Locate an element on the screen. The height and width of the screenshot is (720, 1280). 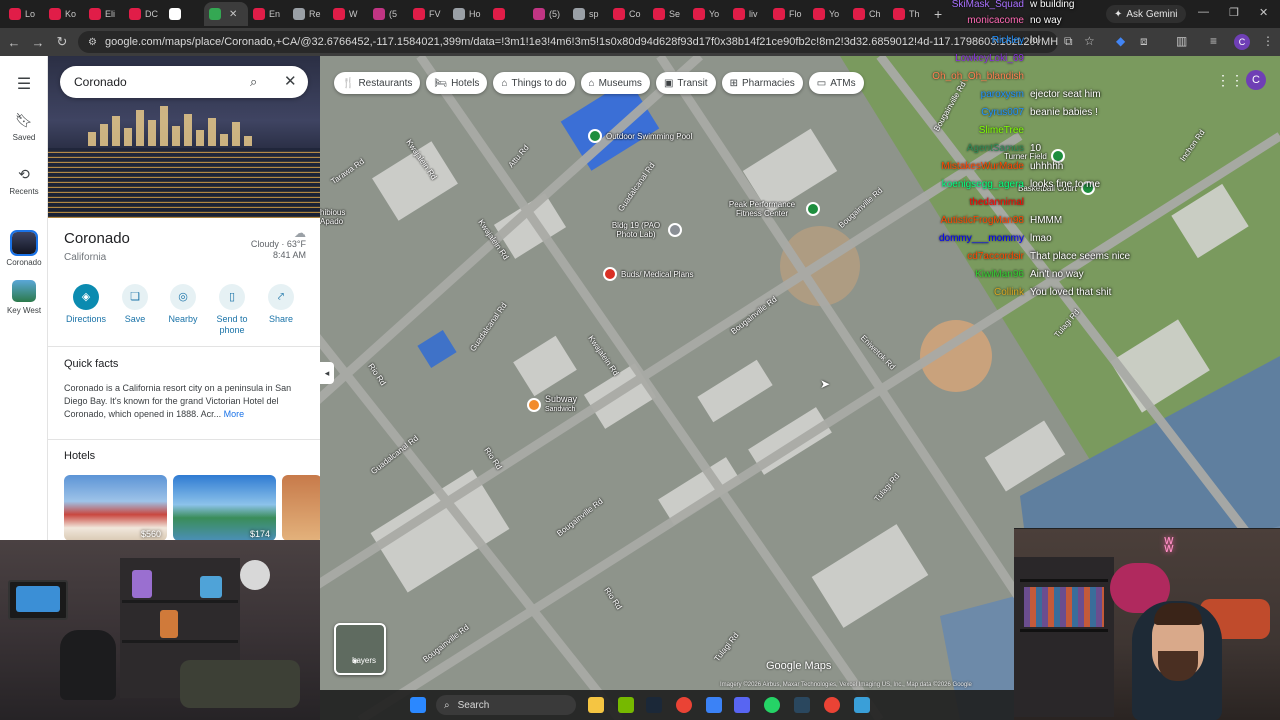
app-icon is located at coordinates (862, 705).